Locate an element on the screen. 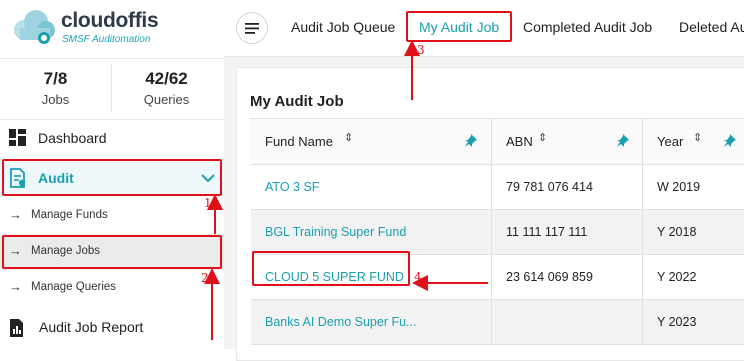 This screenshot has width=744, height=361. annotation-number: 4 is located at coordinates (418, 277).